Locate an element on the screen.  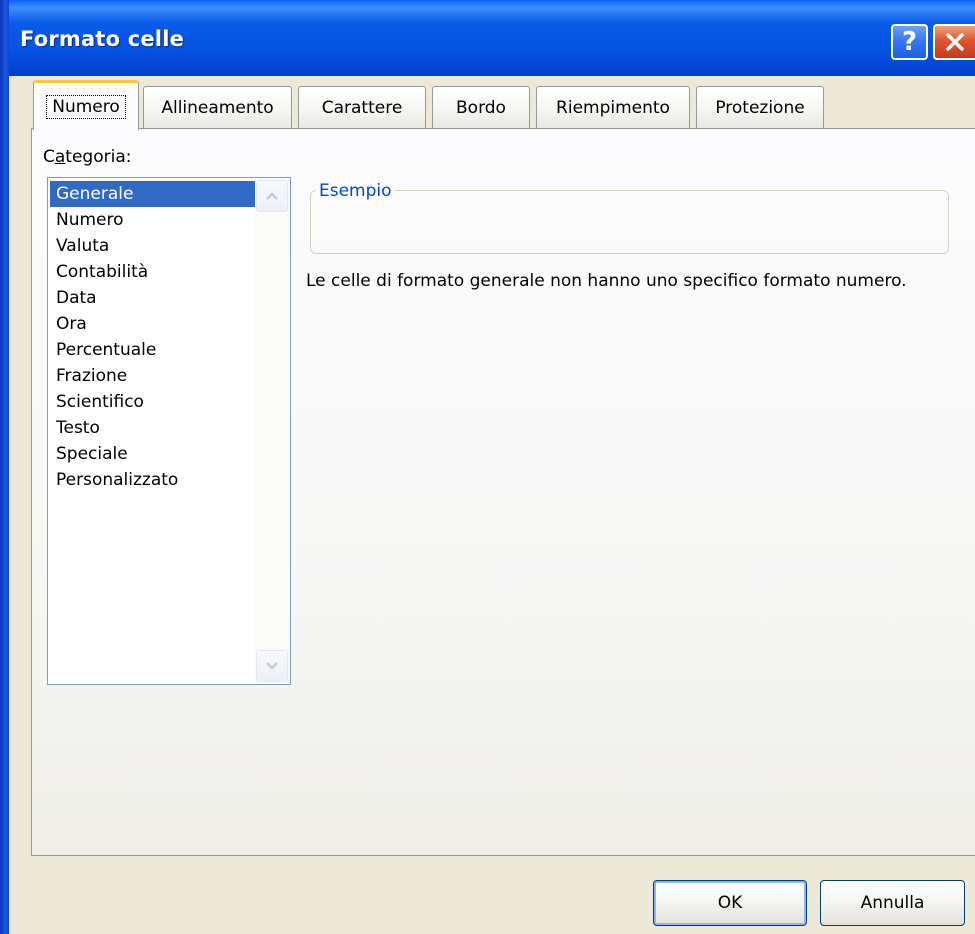
scroll-up-button is located at coordinates (272, 196).